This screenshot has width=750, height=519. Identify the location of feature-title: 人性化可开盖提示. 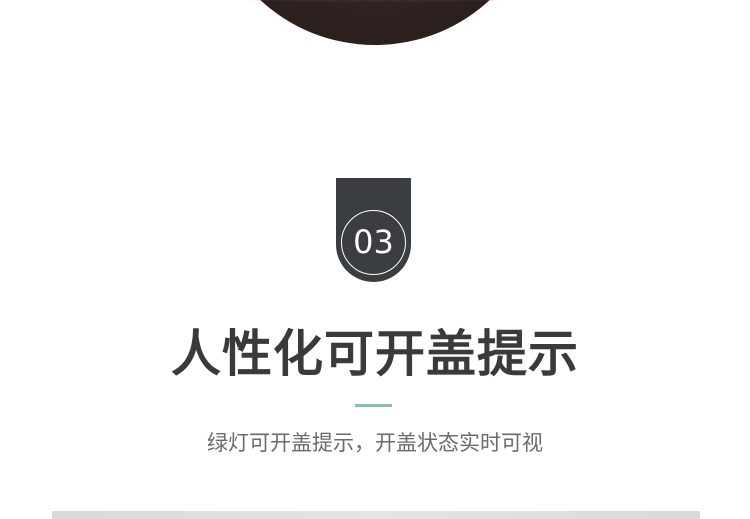
(375, 354).